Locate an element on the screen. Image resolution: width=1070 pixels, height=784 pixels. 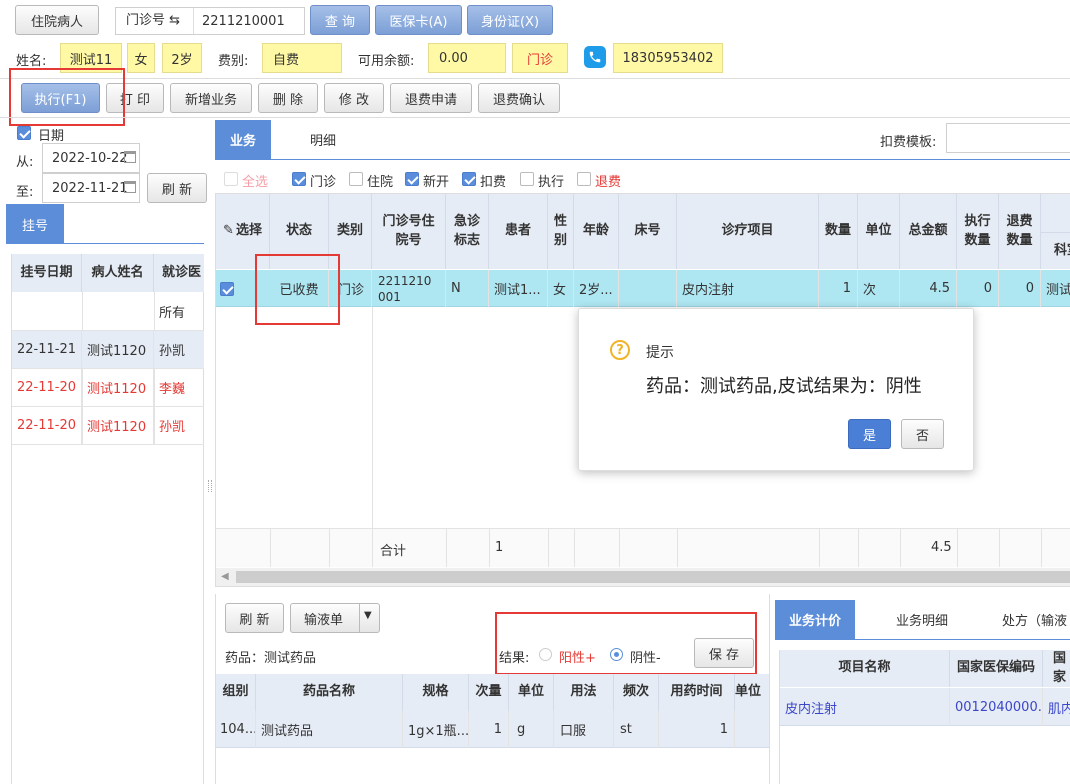
refund-confirm-button: 退费确认 is located at coordinates (519, 98).